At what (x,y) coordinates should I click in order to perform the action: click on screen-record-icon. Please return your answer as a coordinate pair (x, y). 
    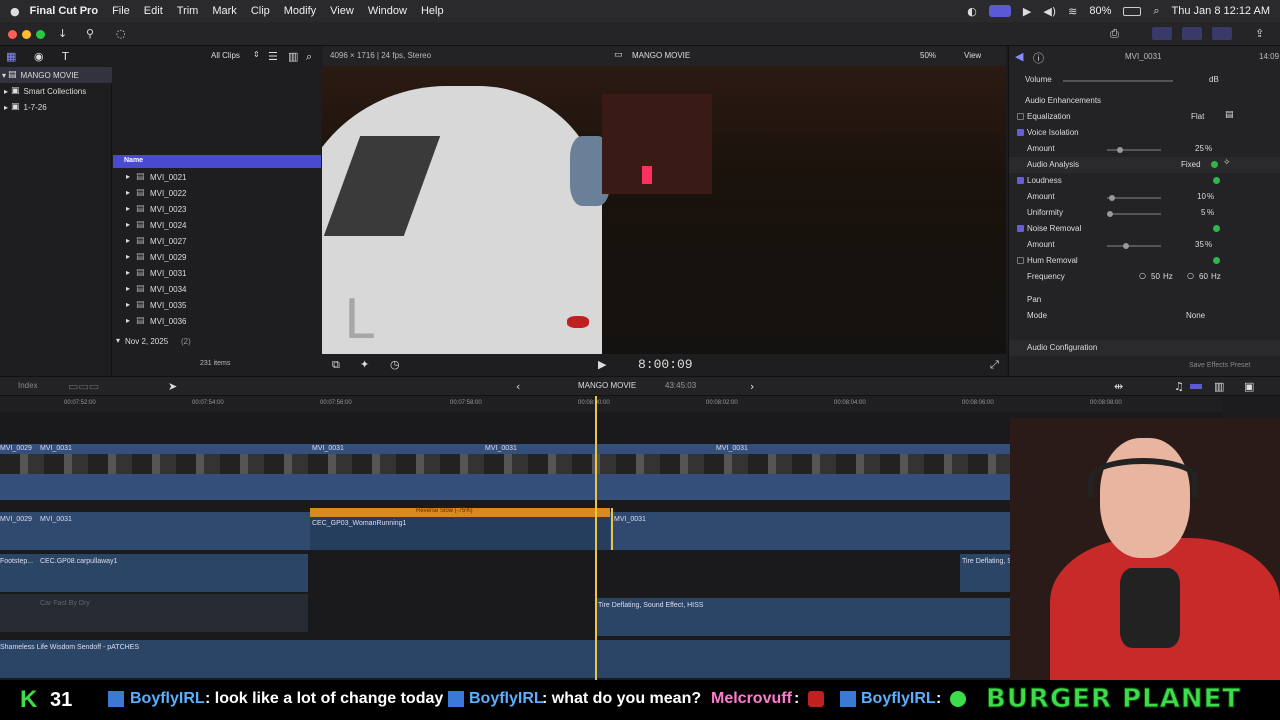
    Looking at the image, I should click on (999, 11).